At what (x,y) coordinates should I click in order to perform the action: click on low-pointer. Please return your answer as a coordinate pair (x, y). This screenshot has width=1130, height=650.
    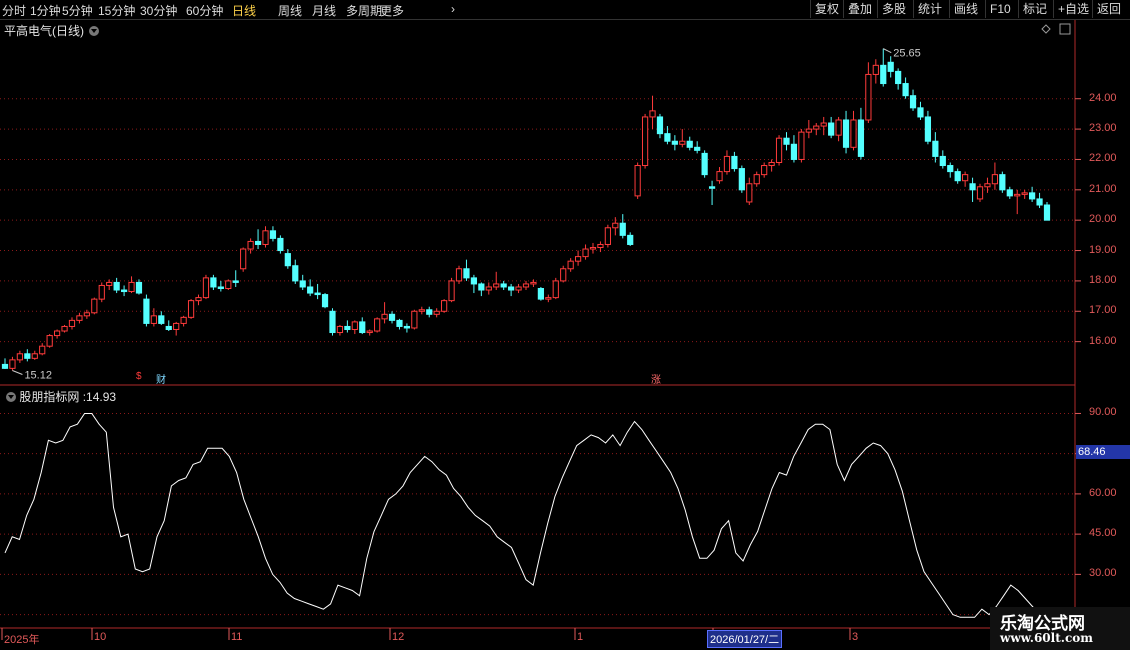
    Looking at the image, I should click on (17, 372).